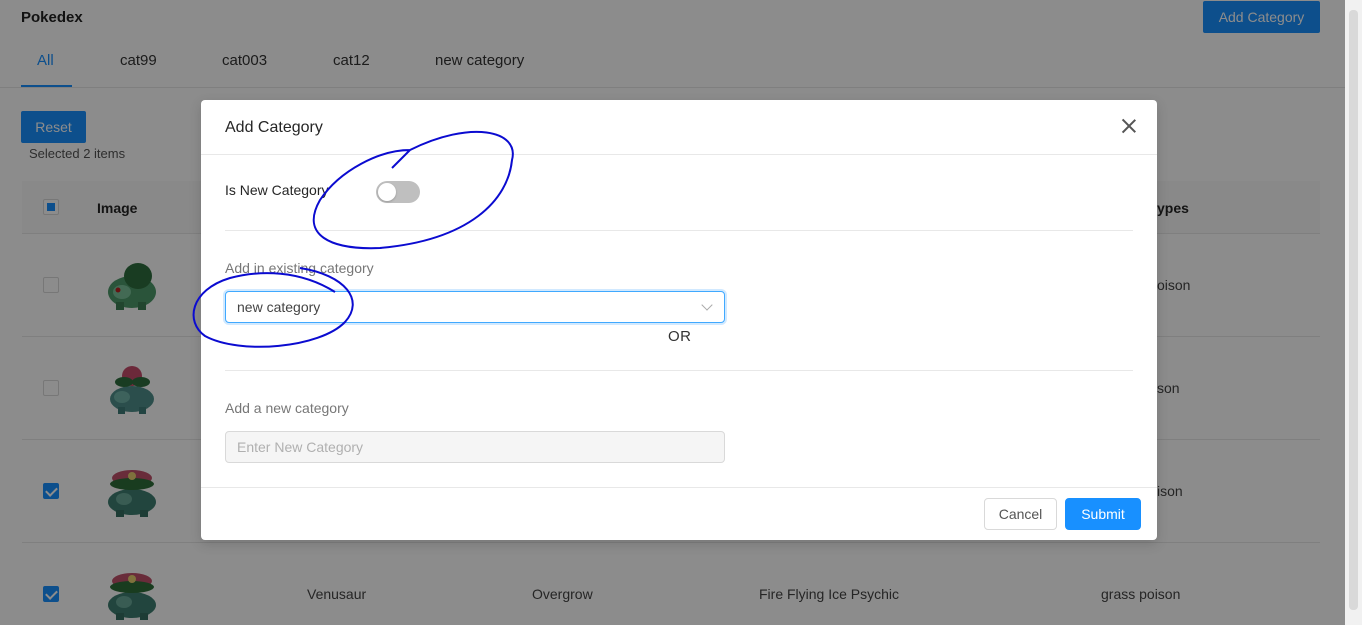  Describe the element at coordinates (299, 268) in the screenshot. I see `existing-category-label: Add in existing category` at that location.